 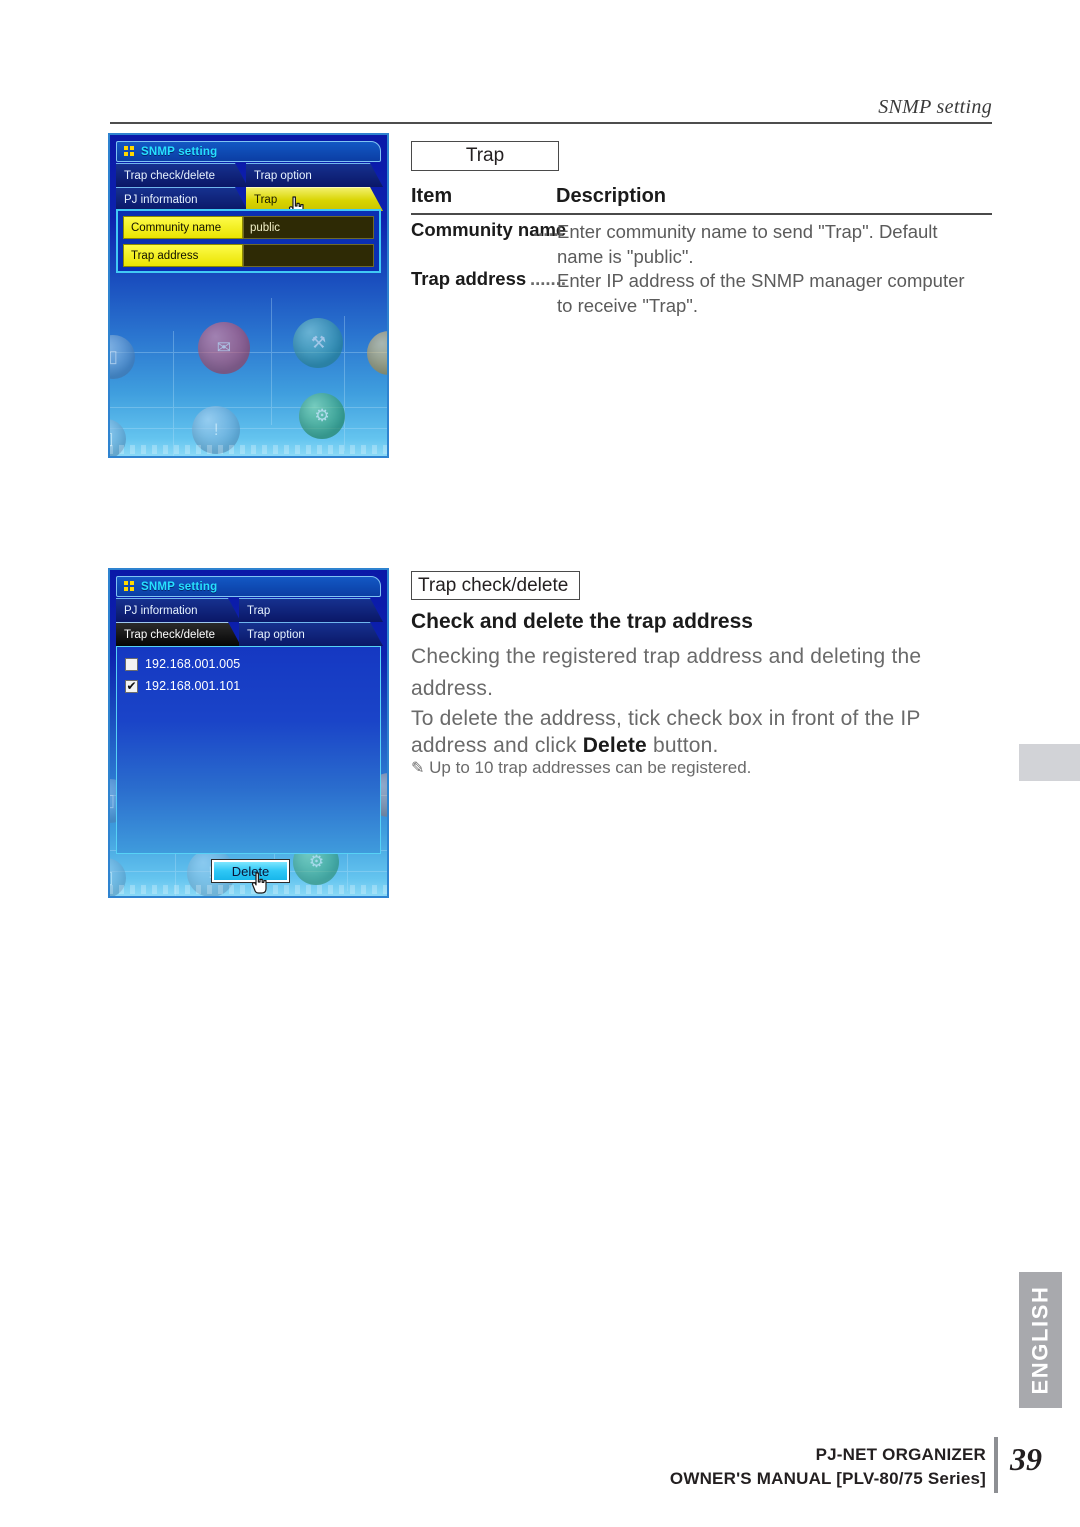 I want to click on trap-address-label: Trap address, so click(x=183, y=255).